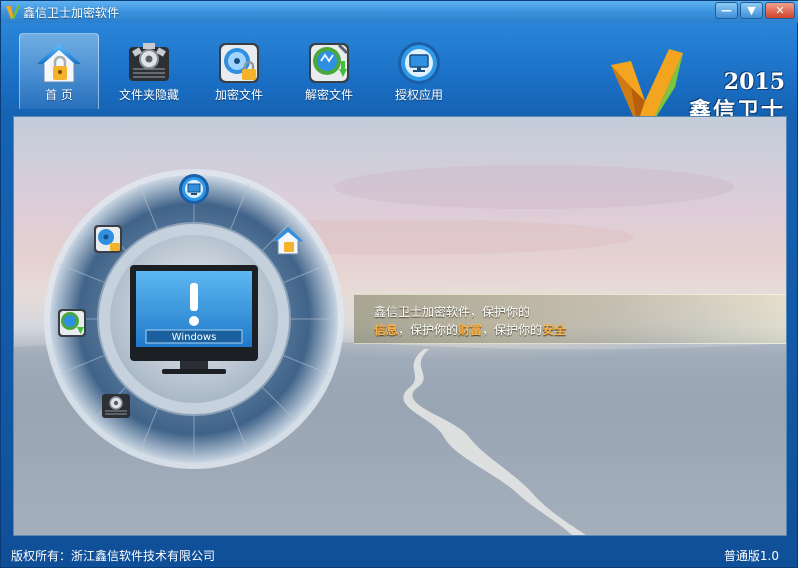  I want to click on brand-year: 2015, so click(754, 82).